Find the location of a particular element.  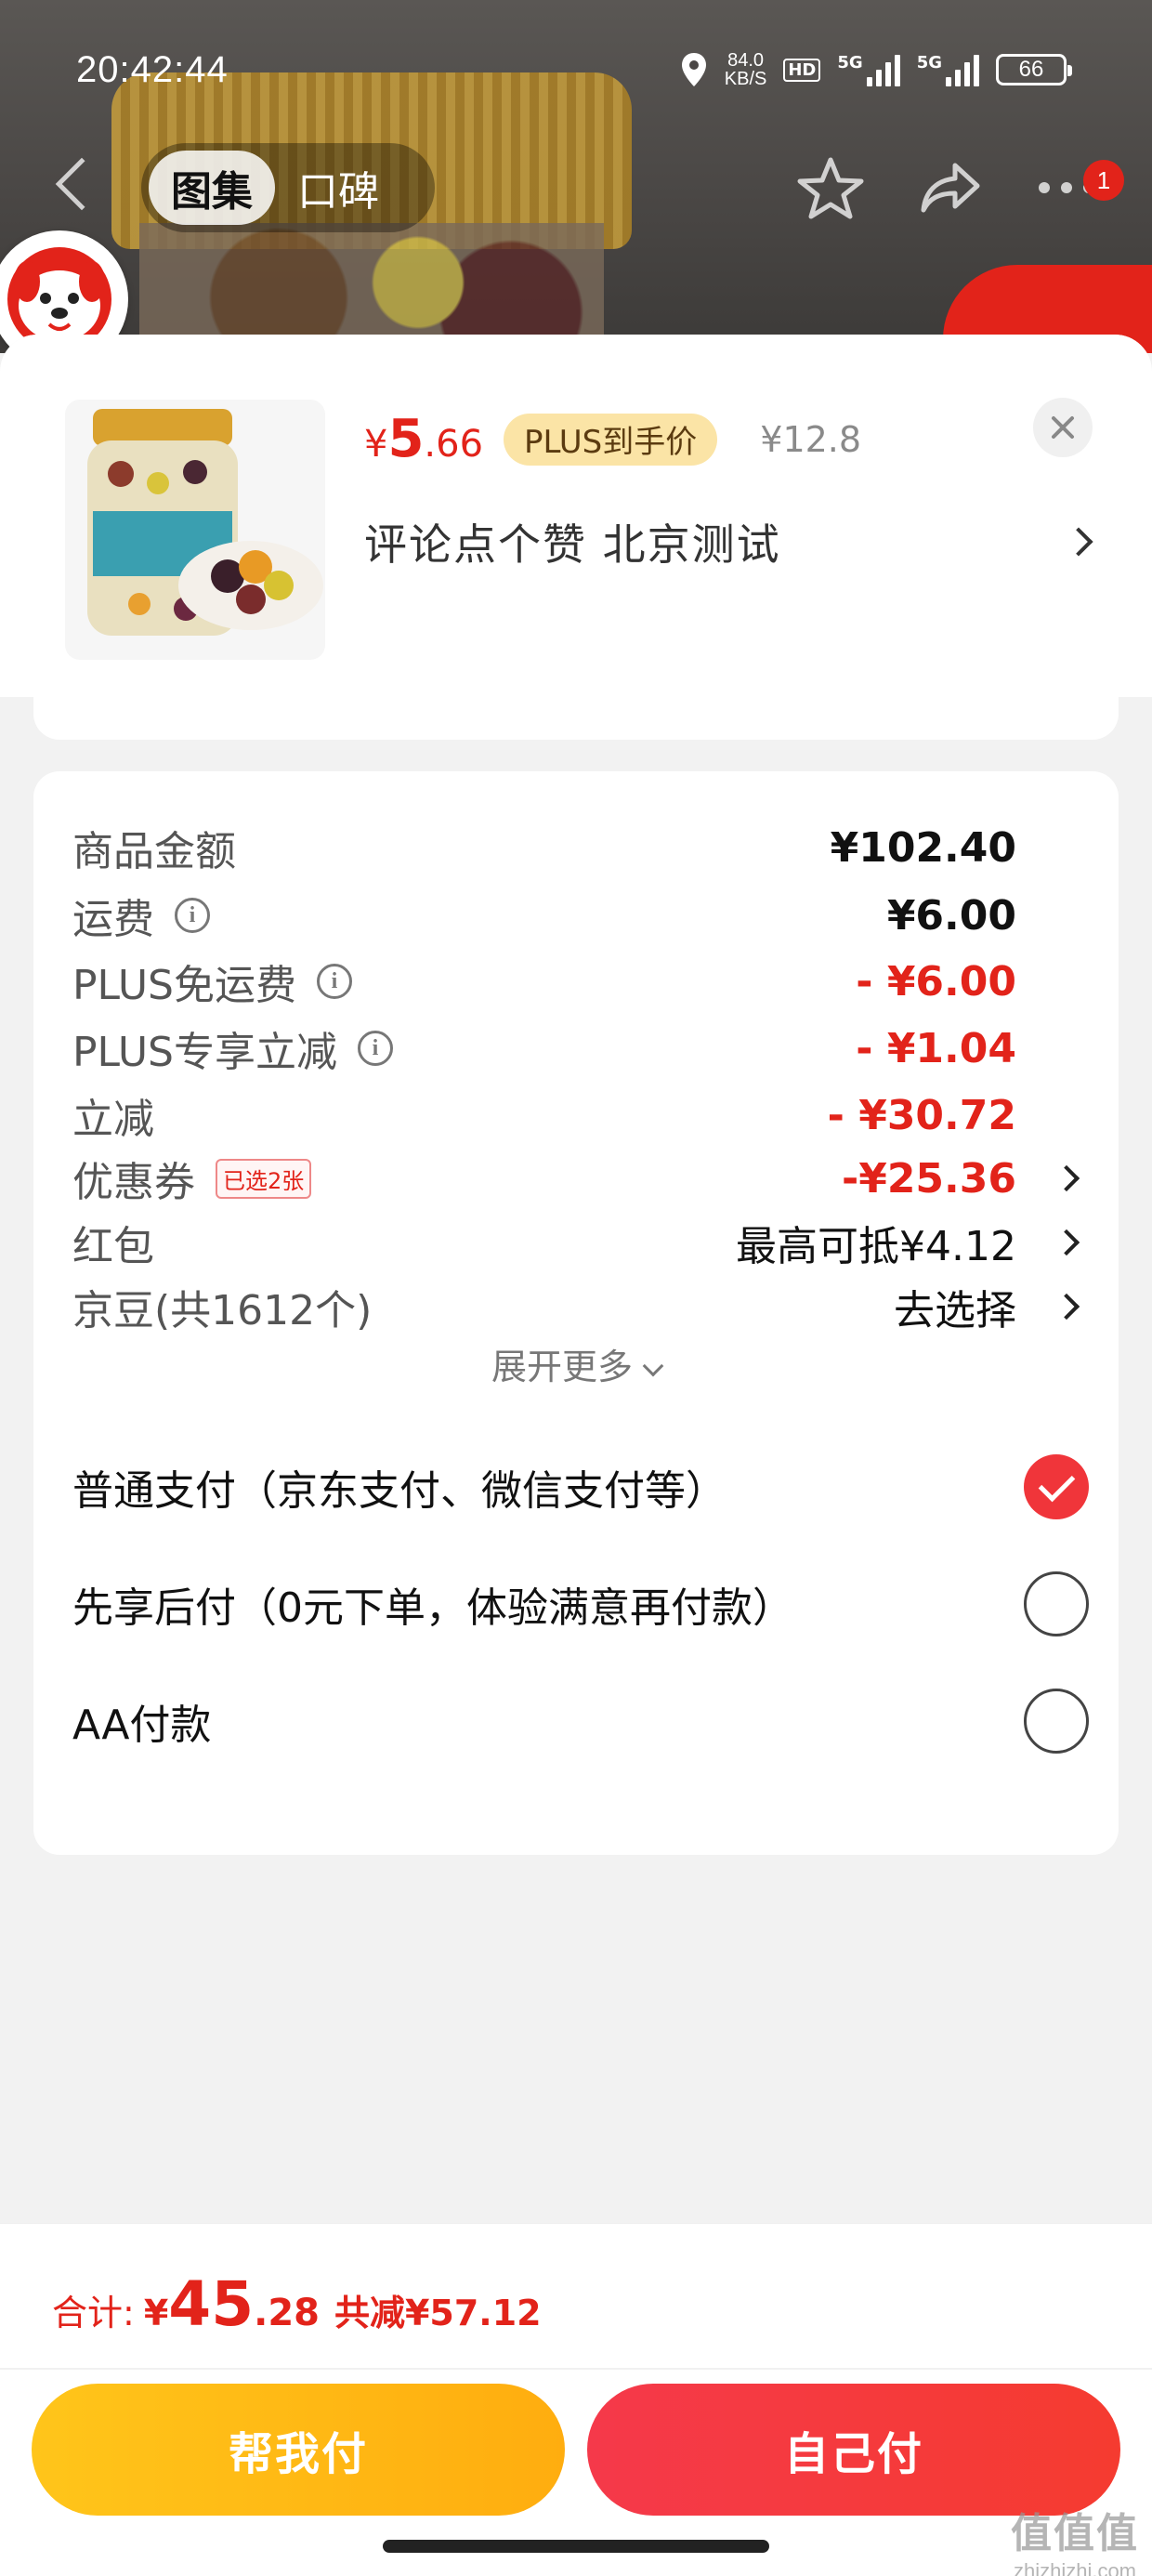

tab-reviews: 口碑 is located at coordinates (338, 188).